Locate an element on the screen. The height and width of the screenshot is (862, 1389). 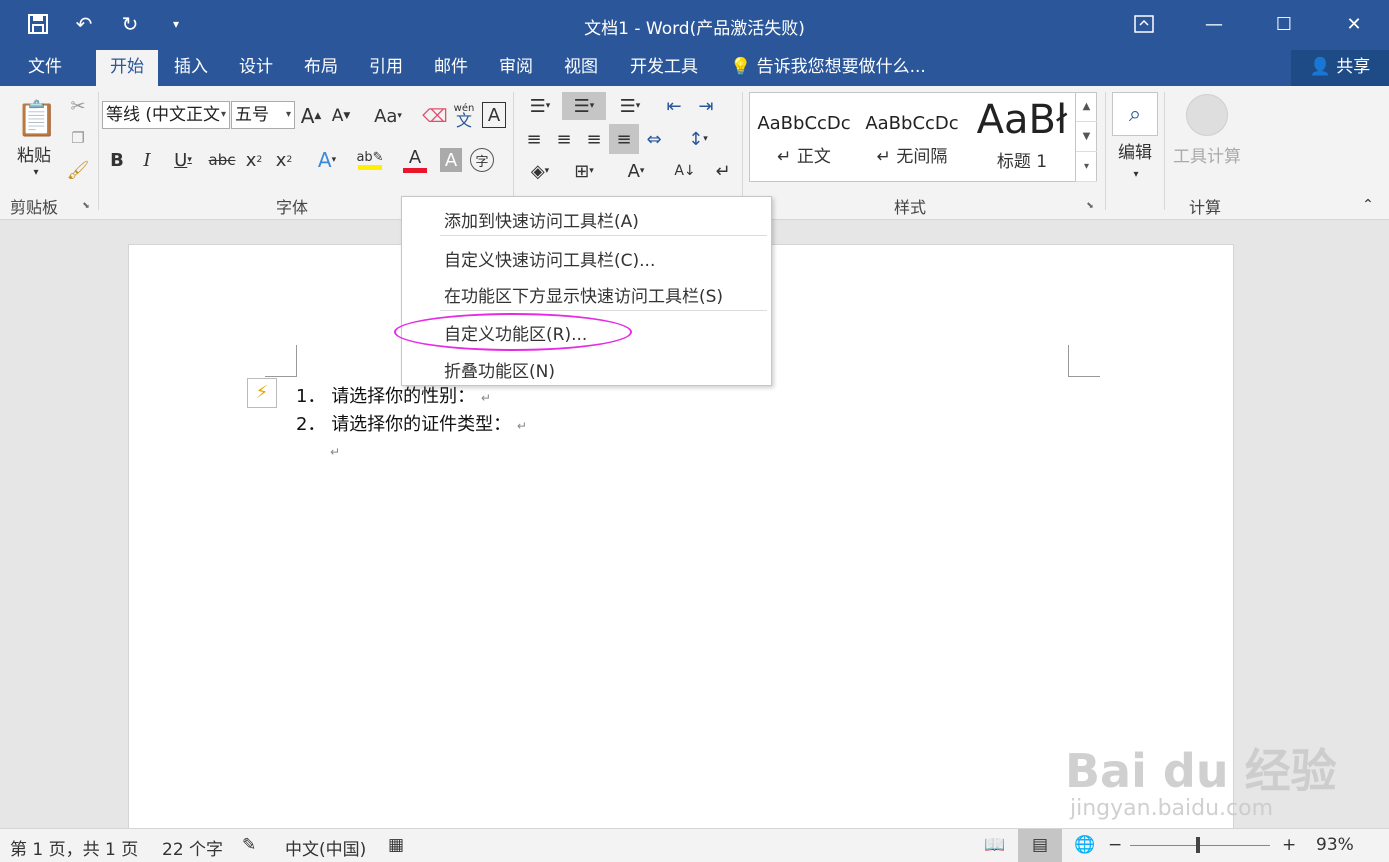
tab-mailings: 邮件 is located at coordinates (451, 68).